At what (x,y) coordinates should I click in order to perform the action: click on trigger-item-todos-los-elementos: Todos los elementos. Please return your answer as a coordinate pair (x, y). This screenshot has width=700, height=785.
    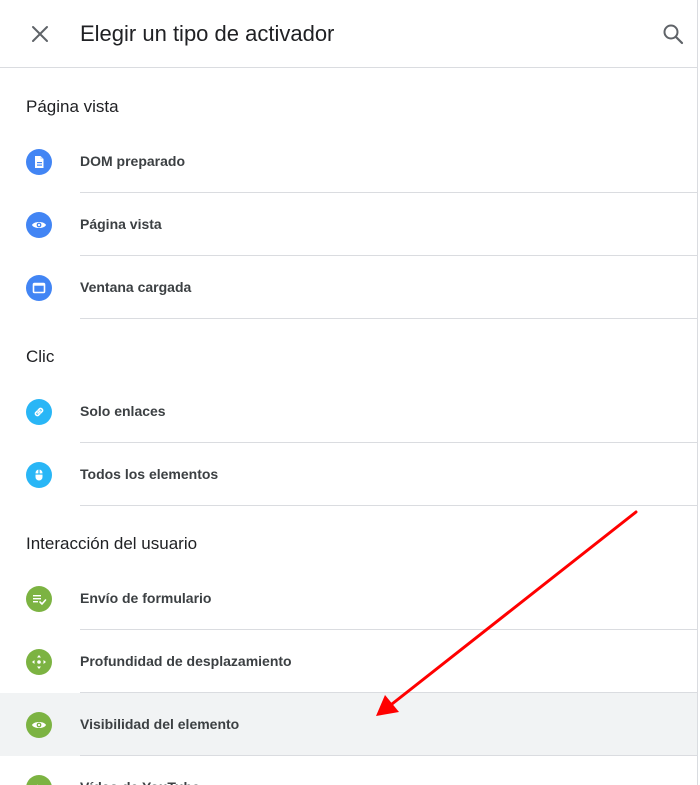
    Looking at the image, I should click on (348, 474).